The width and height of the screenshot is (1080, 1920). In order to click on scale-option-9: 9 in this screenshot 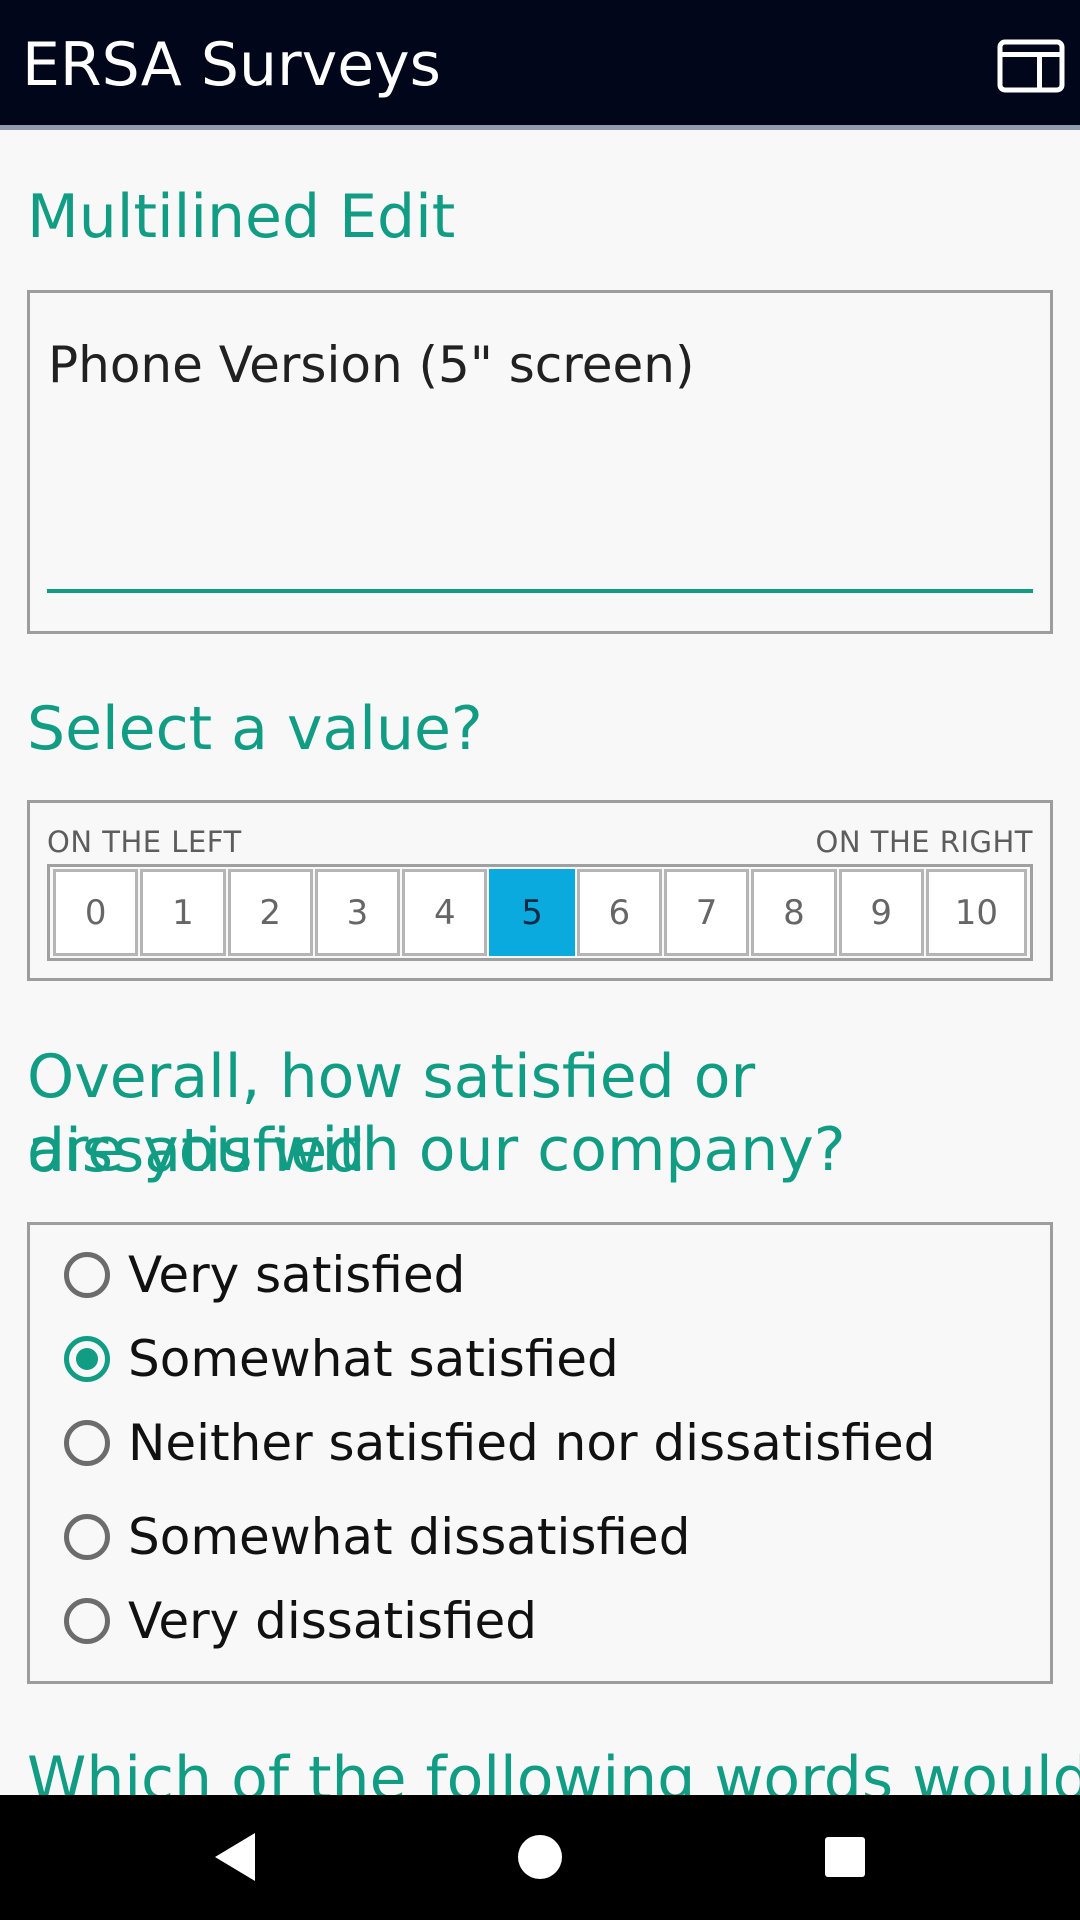, I will do `click(881, 912)`.